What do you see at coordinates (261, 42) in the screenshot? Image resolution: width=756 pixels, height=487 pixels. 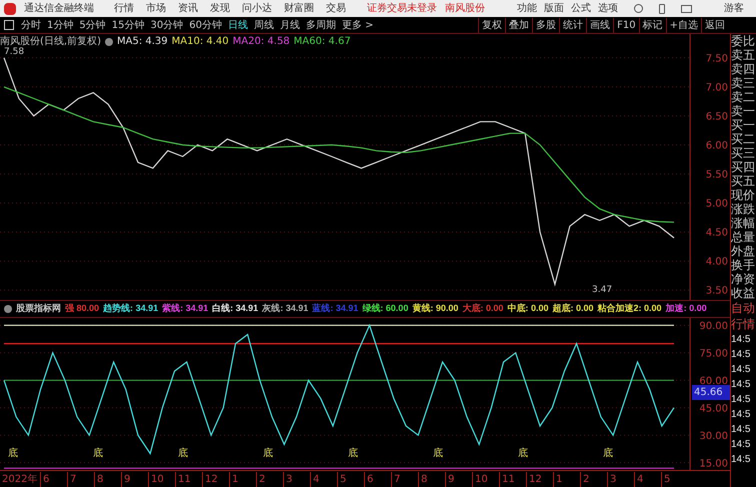 I see `ma-value: MA20: 4.58` at bounding box center [261, 42].